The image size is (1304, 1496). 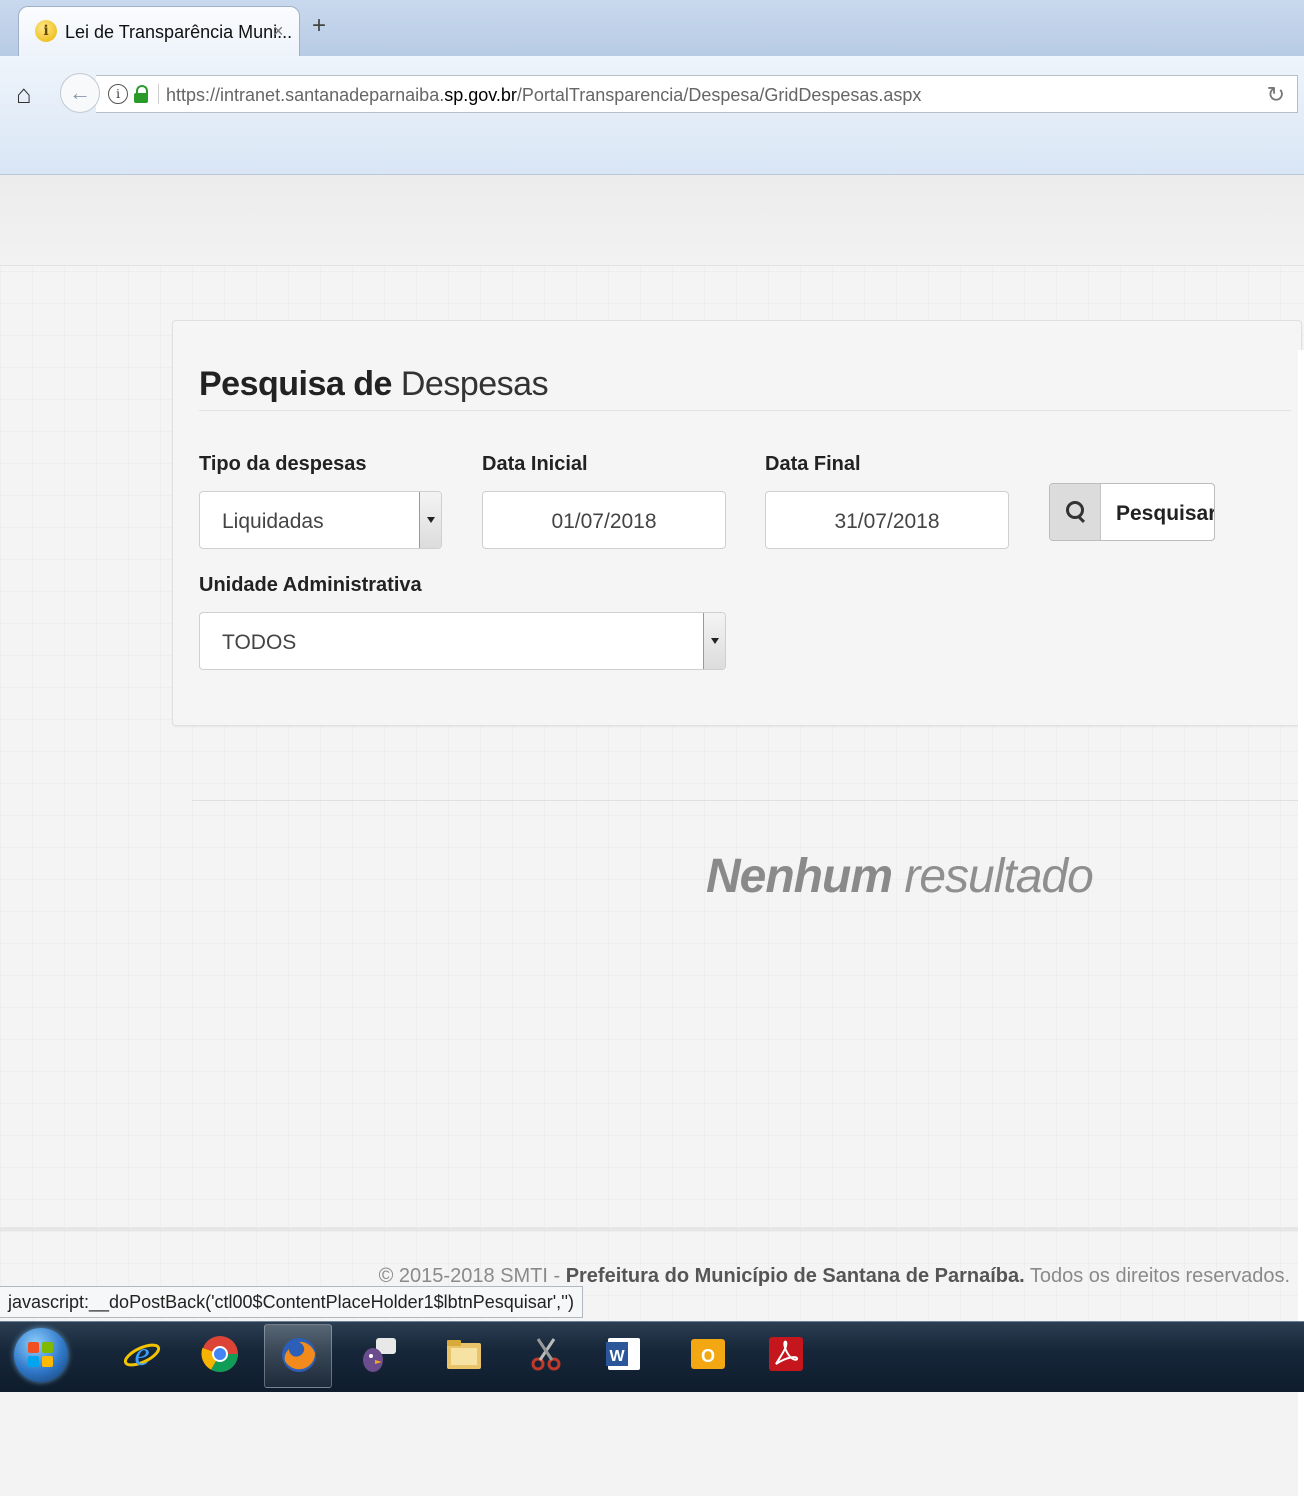 What do you see at coordinates (652, 28) in the screenshot?
I see `browser-tab-strip: i Lei de Transparência Muni... × +` at bounding box center [652, 28].